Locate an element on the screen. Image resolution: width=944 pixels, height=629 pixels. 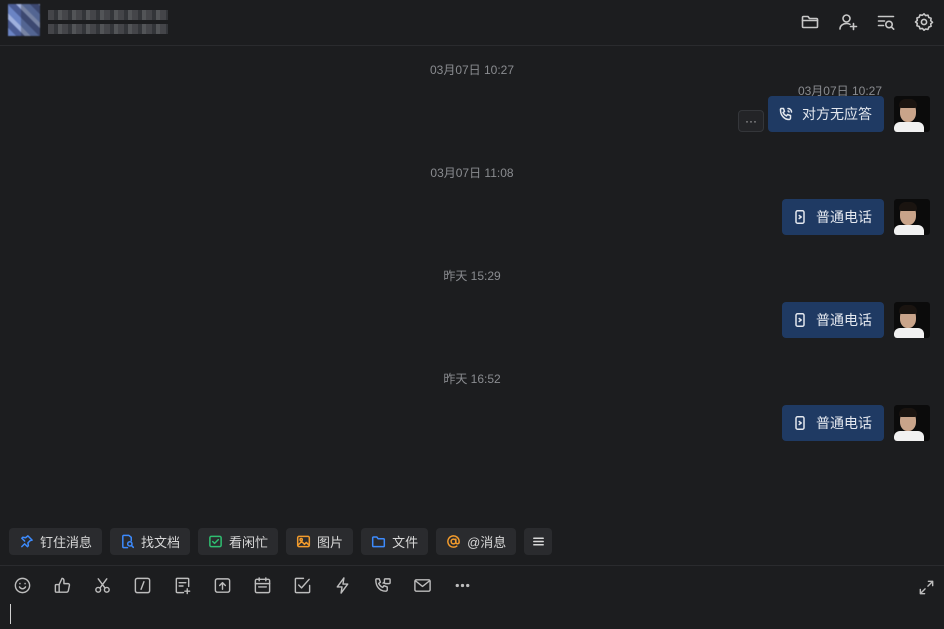
chip-label: @消息 is located at coordinates (487, 542).